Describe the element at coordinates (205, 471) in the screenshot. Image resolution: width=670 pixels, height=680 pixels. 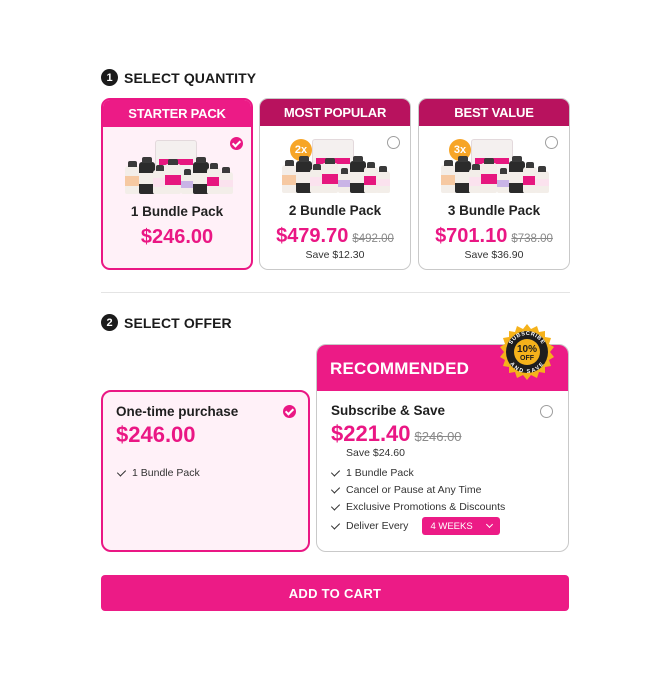
I see `offer-one-time-purchase: One-time purchase $246.00 1 Bundle Pack` at that location.